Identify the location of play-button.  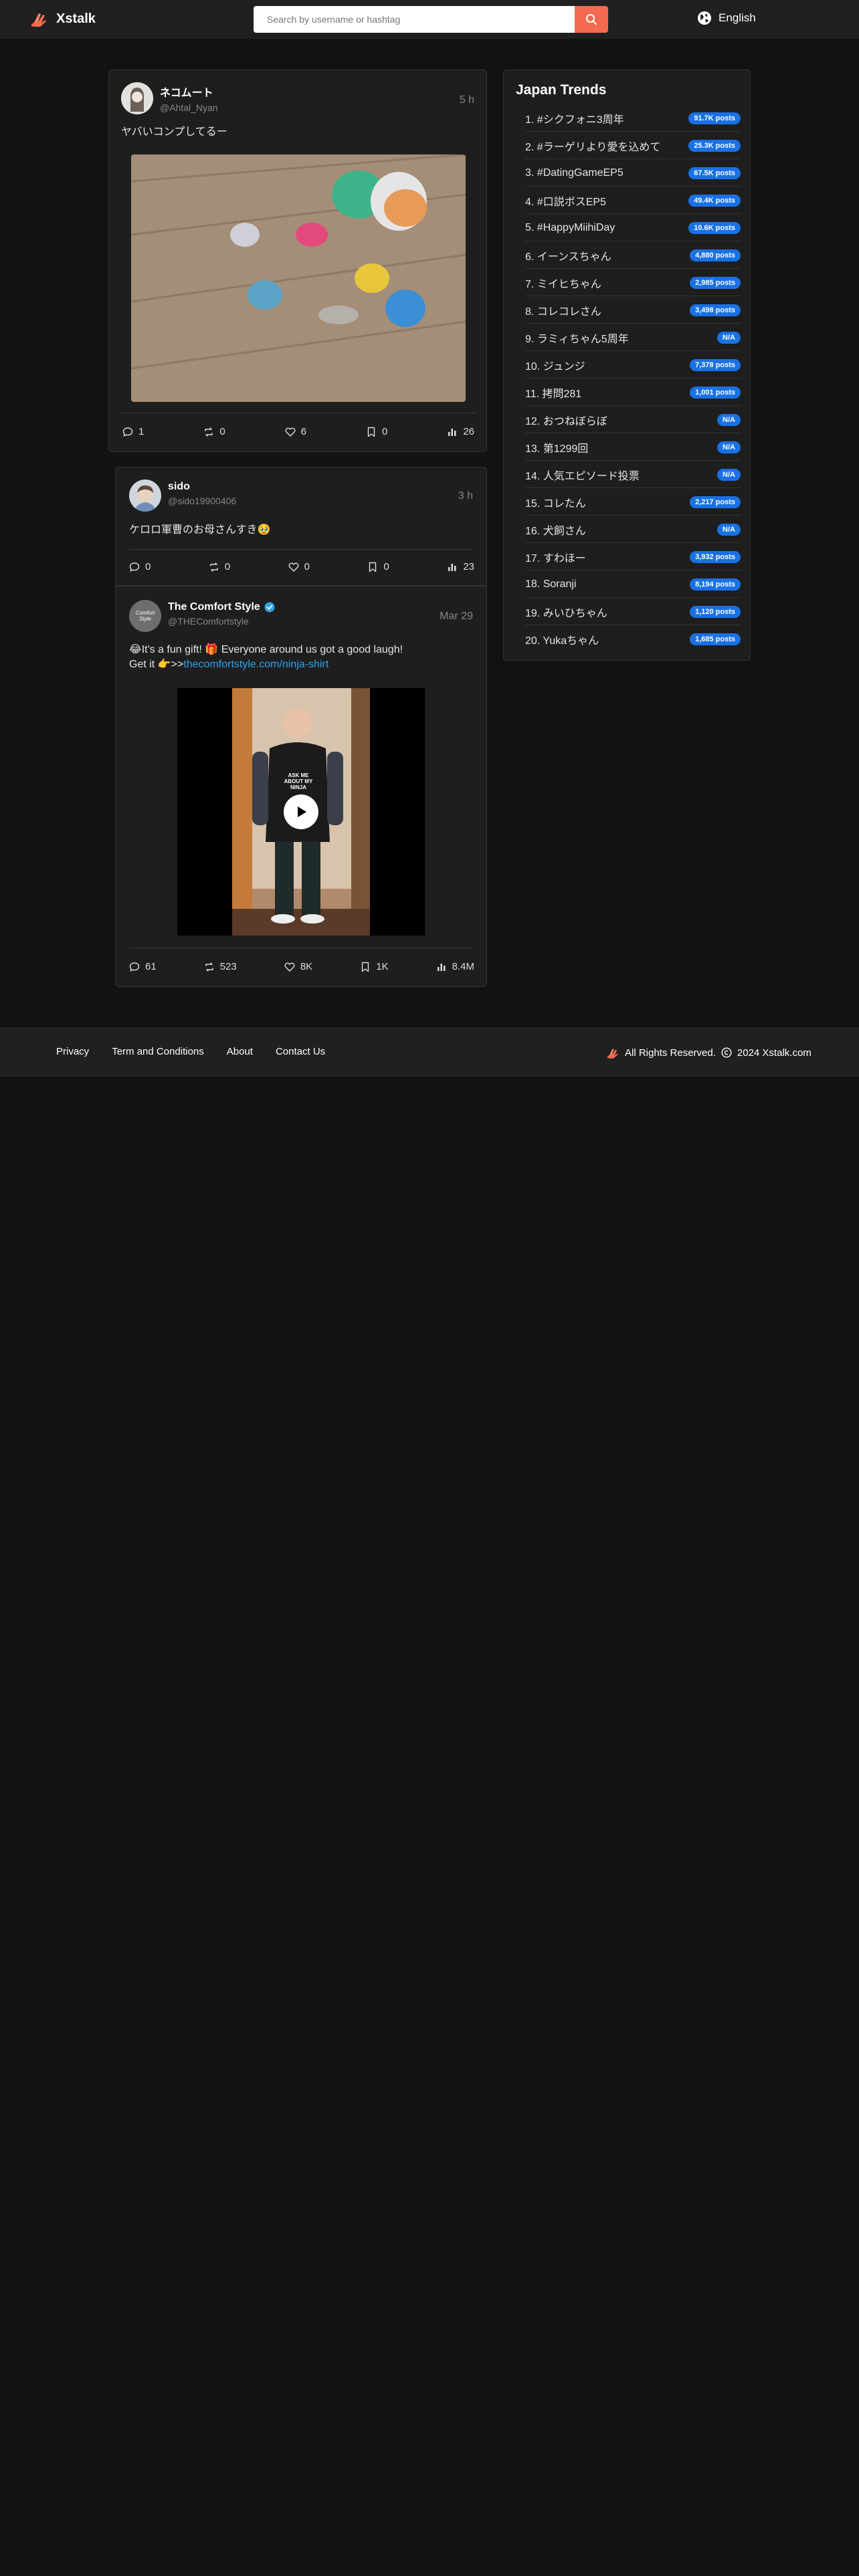
(301, 812).